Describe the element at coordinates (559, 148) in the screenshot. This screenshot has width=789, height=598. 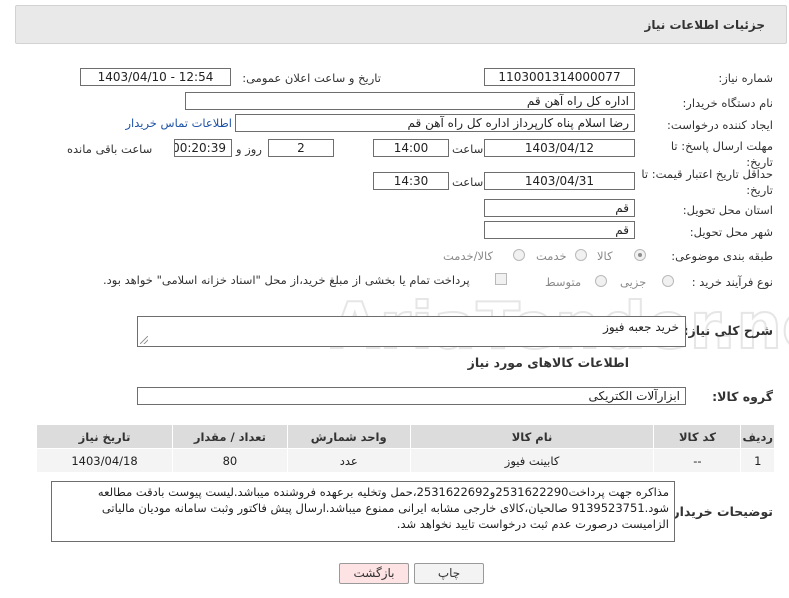
I see `reply-date-field: 1403/04/12` at that location.